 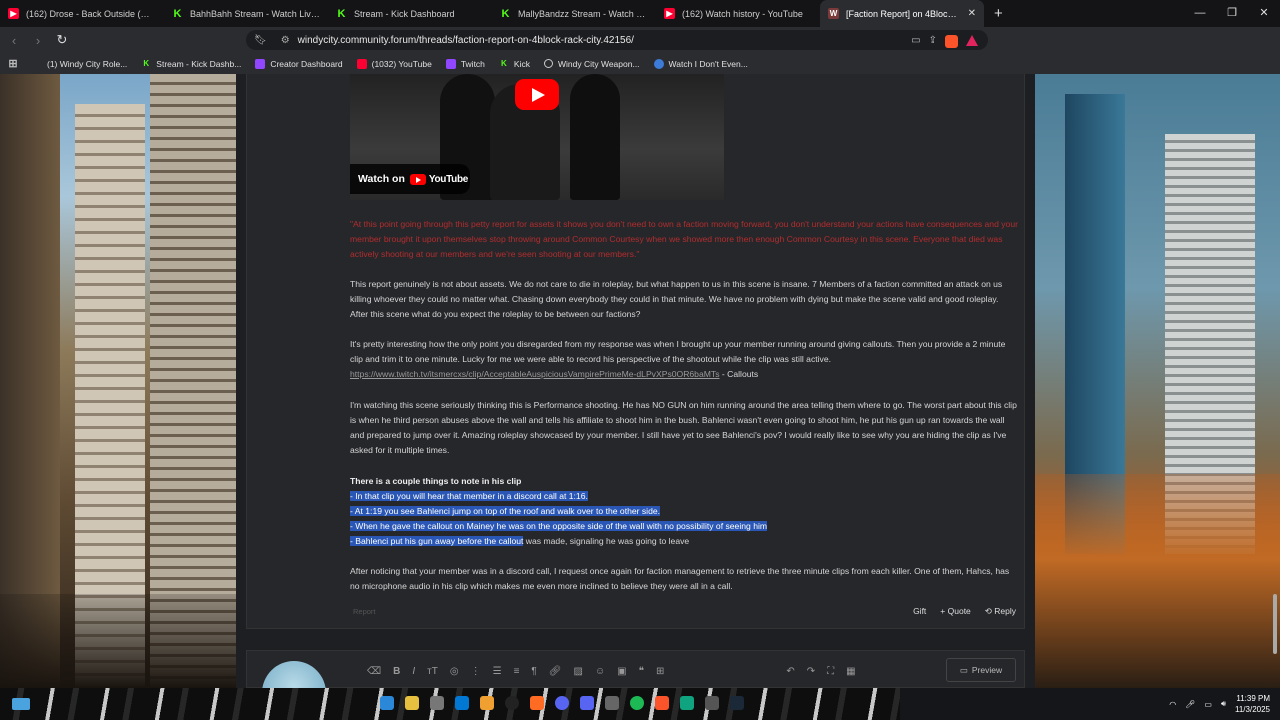 I want to click on list-icon: ☰, so click(x=497, y=671).